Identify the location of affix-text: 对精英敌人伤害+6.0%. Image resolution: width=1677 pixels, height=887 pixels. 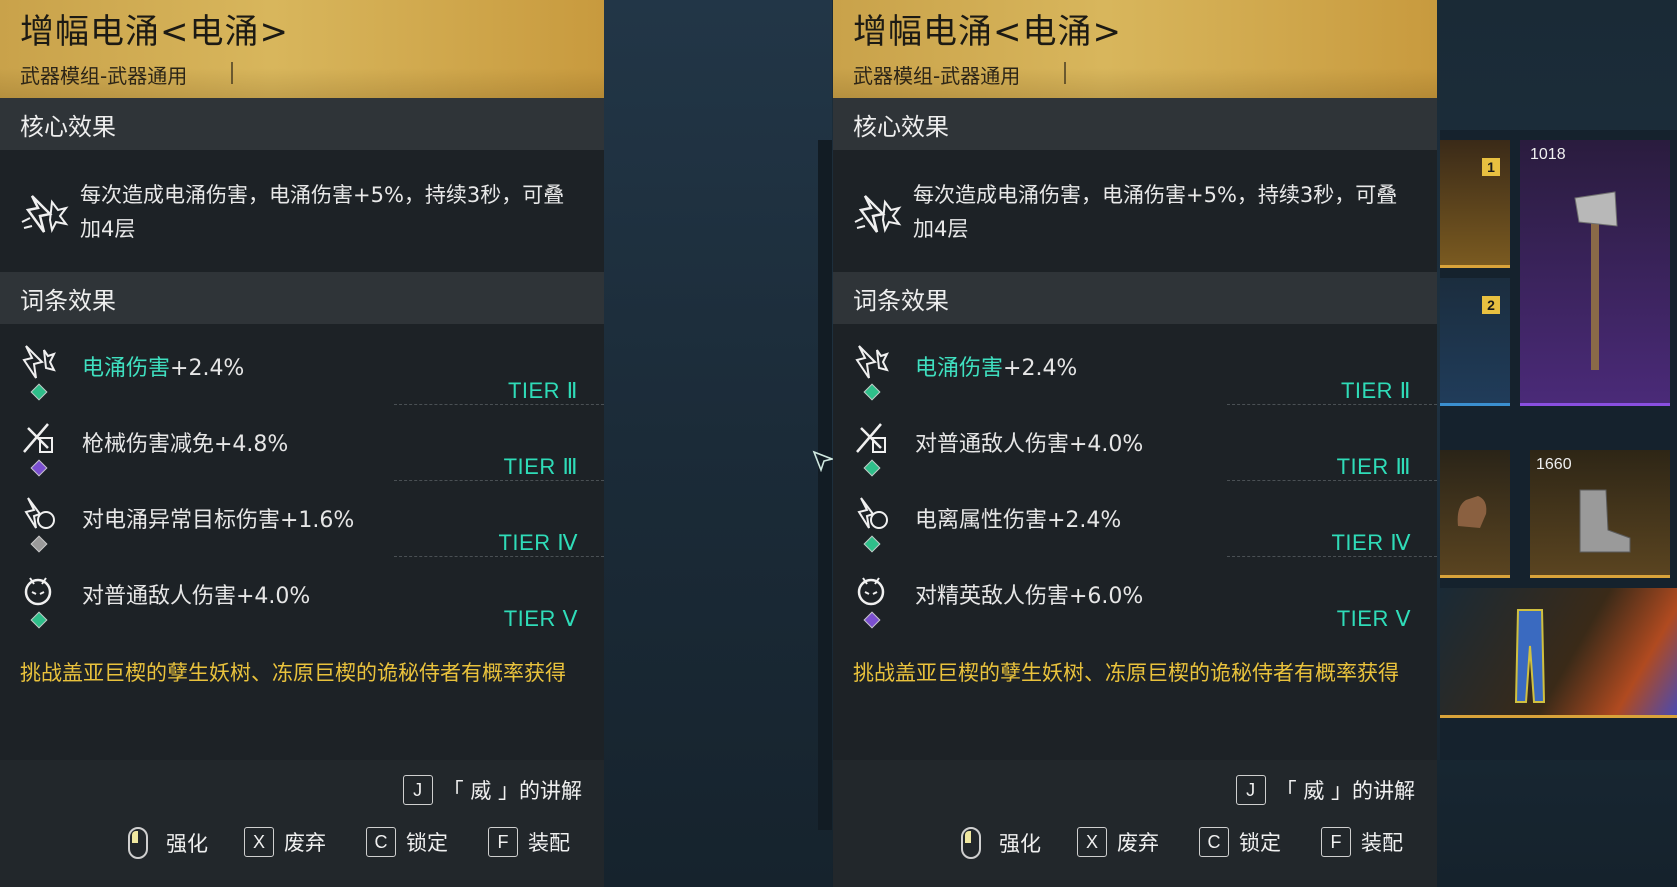
(1029, 594).